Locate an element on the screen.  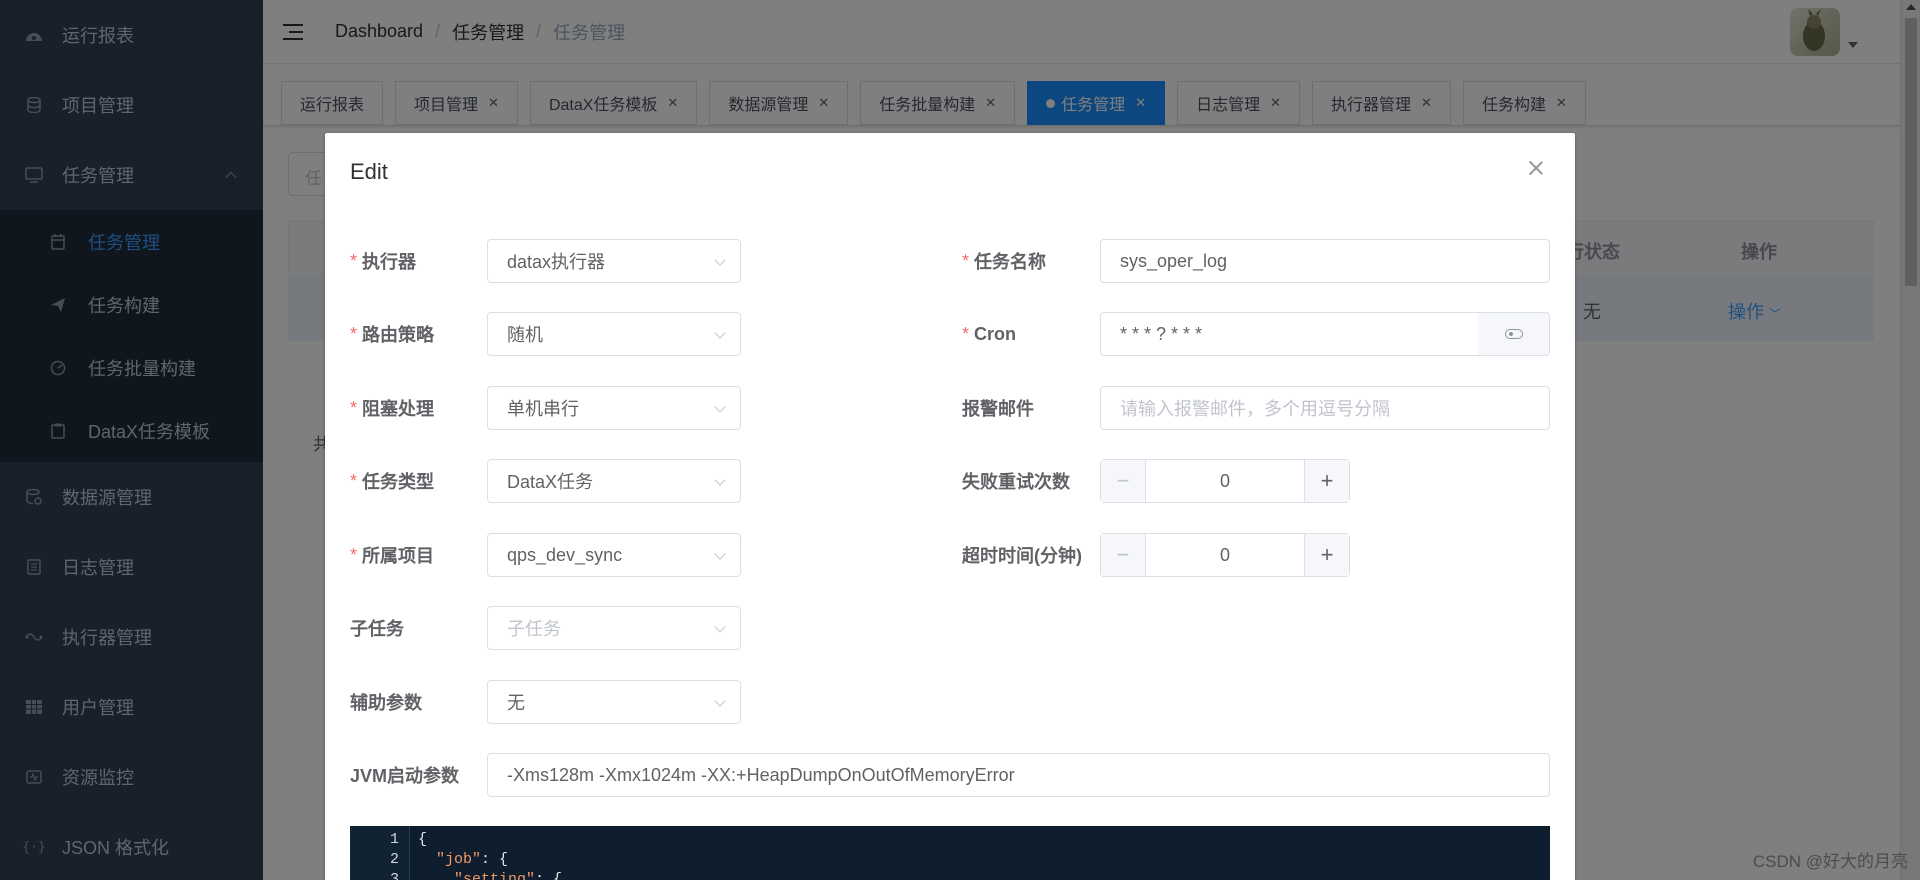
subtask-select: 子任务 is located at coordinates (614, 628).